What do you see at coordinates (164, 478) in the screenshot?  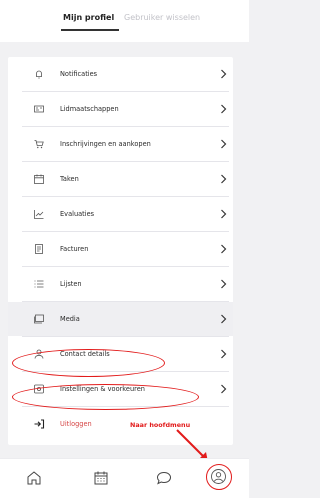 I see `chat-icon` at bounding box center [164, 478].